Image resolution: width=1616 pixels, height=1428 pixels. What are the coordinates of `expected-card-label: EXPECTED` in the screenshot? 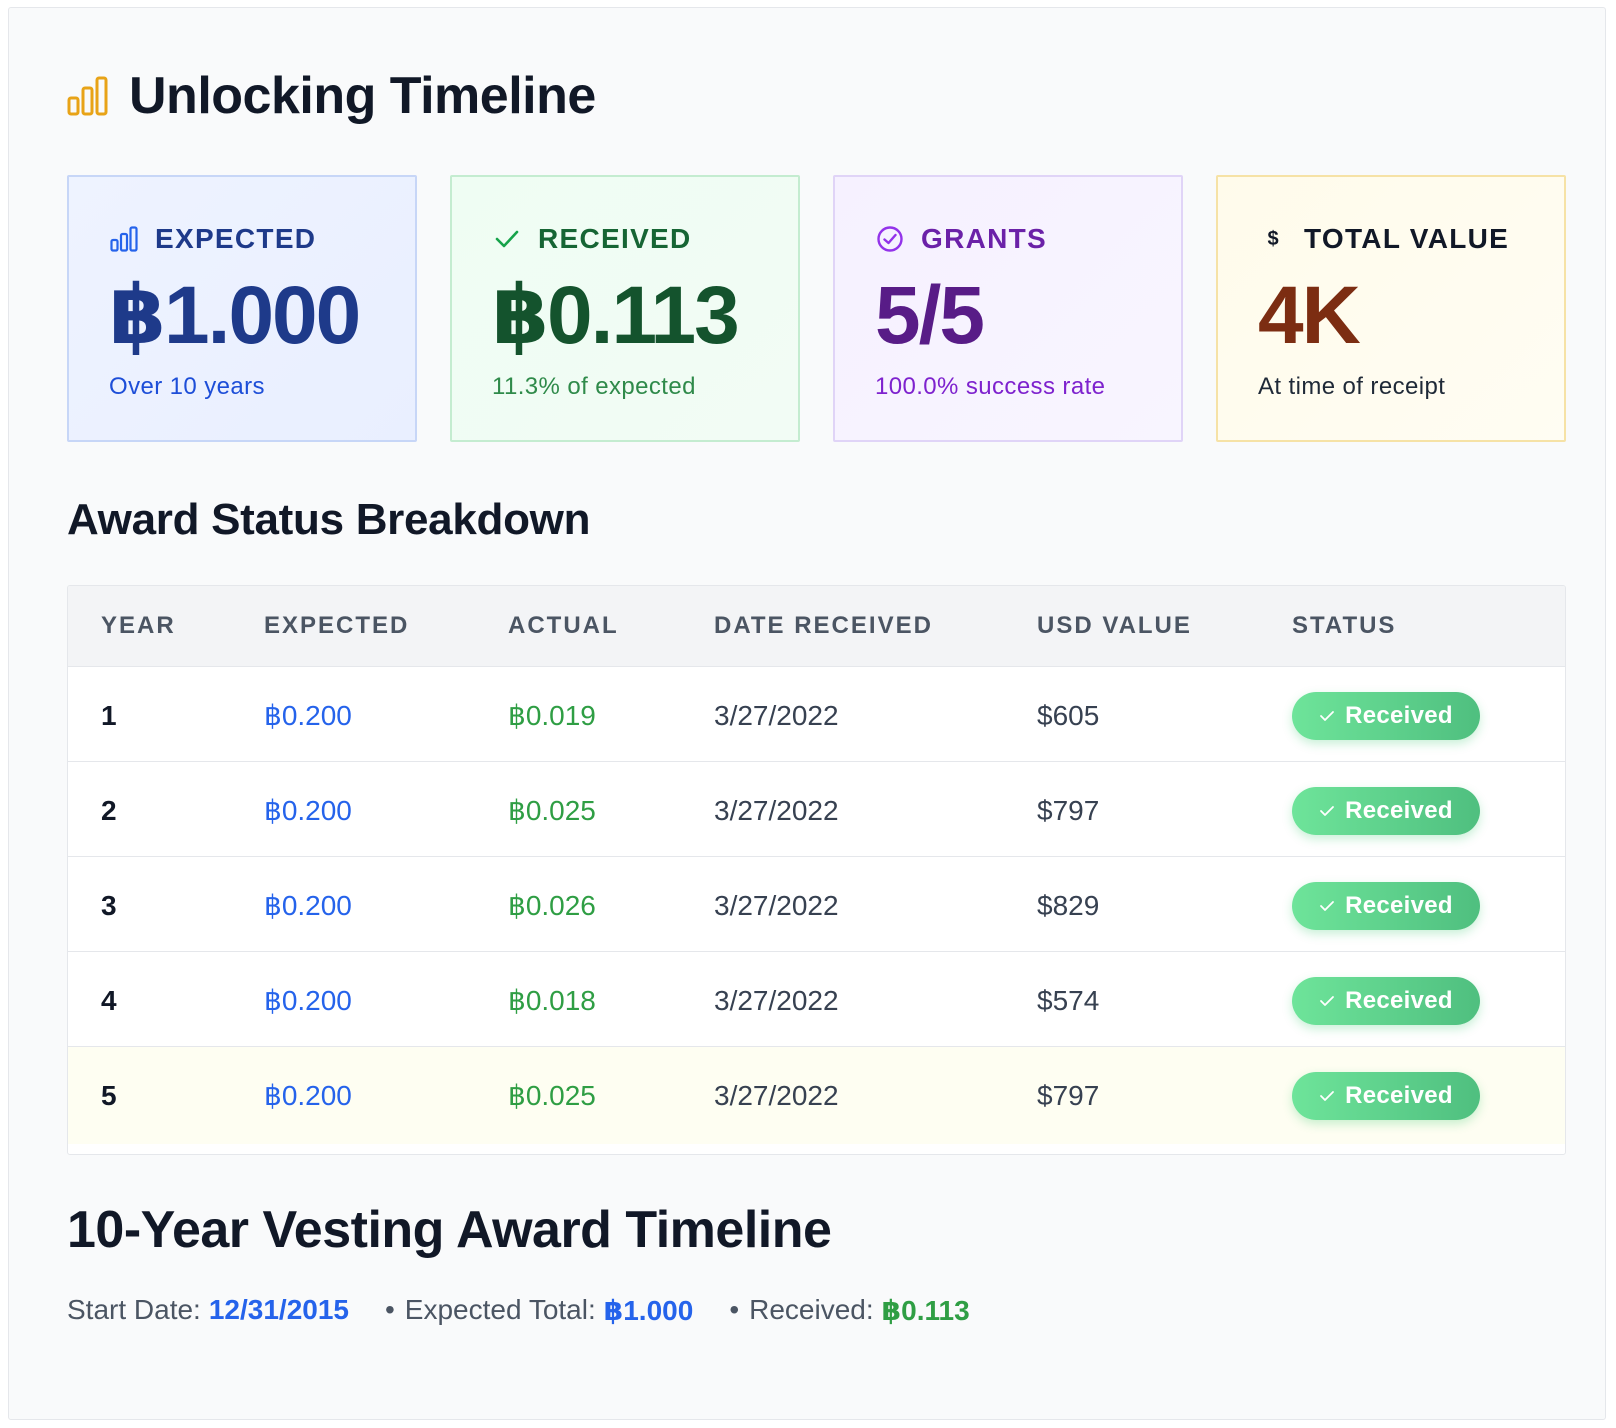 It's located at (236, 238).